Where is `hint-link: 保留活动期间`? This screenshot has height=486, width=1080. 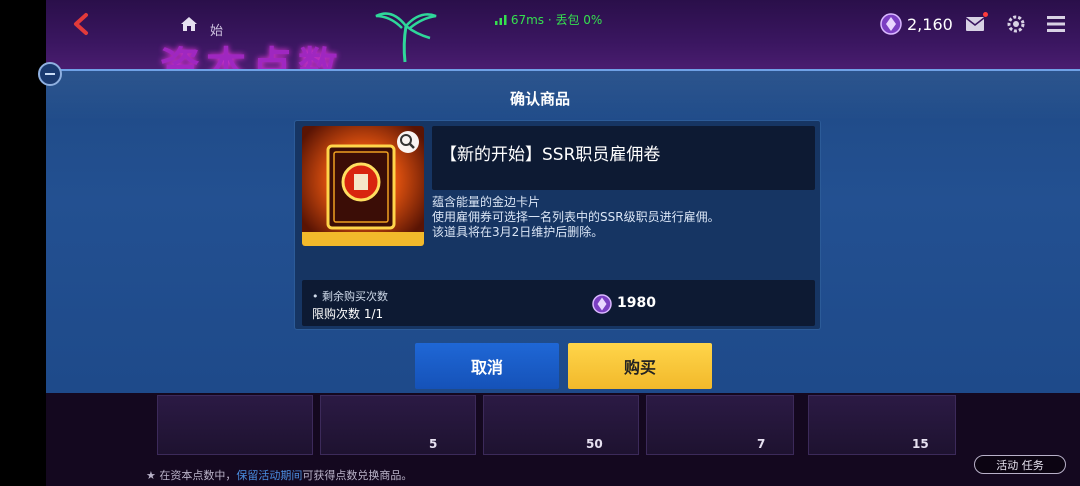 hint-link: 保留活动期间 is located at coordinates (269, 475).